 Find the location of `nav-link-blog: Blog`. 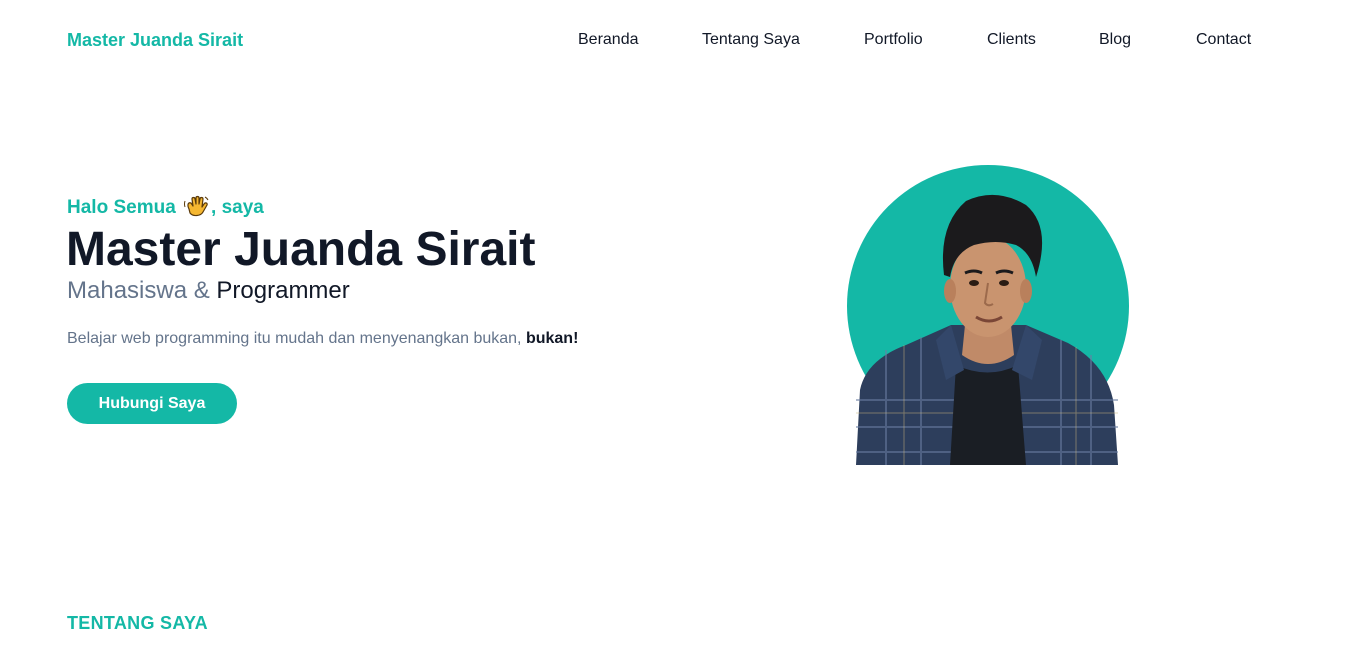

nav-link-blog: Blog is located at coordinates (1115, 40).